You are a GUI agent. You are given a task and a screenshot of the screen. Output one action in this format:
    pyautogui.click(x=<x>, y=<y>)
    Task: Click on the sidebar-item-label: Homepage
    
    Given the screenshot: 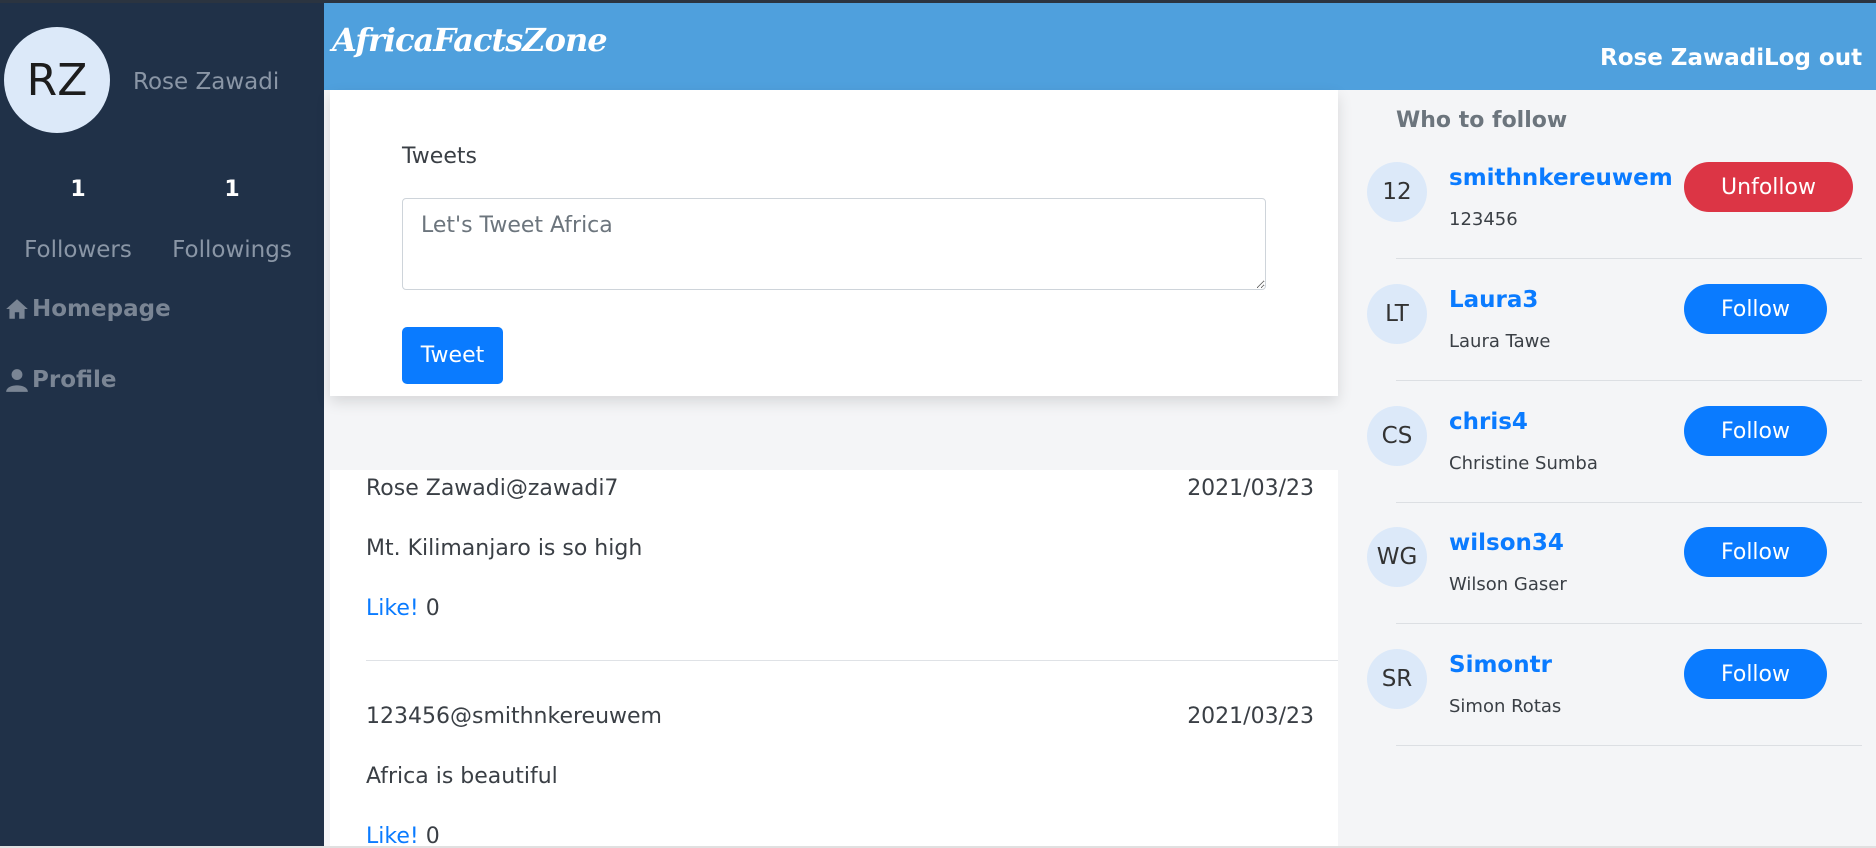 What is the action you would take?
    pyautogui.click(x=101, y=309)
    